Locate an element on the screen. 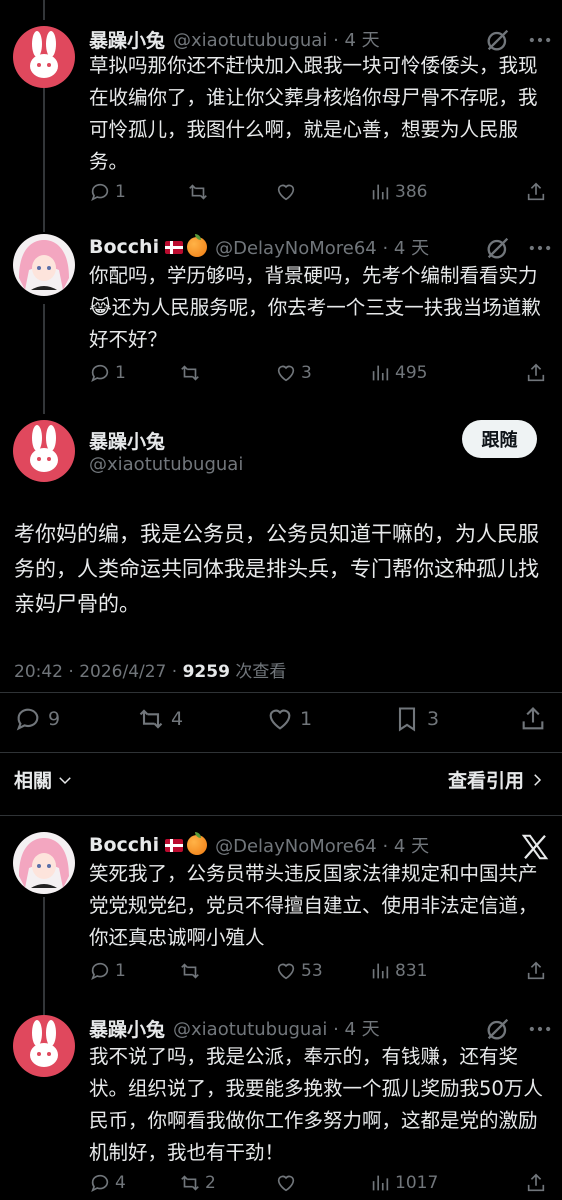 The width and height of the screenshot is (562, 1200). tweet-actions: 1 53 831 is located at coordinates (319, 974).